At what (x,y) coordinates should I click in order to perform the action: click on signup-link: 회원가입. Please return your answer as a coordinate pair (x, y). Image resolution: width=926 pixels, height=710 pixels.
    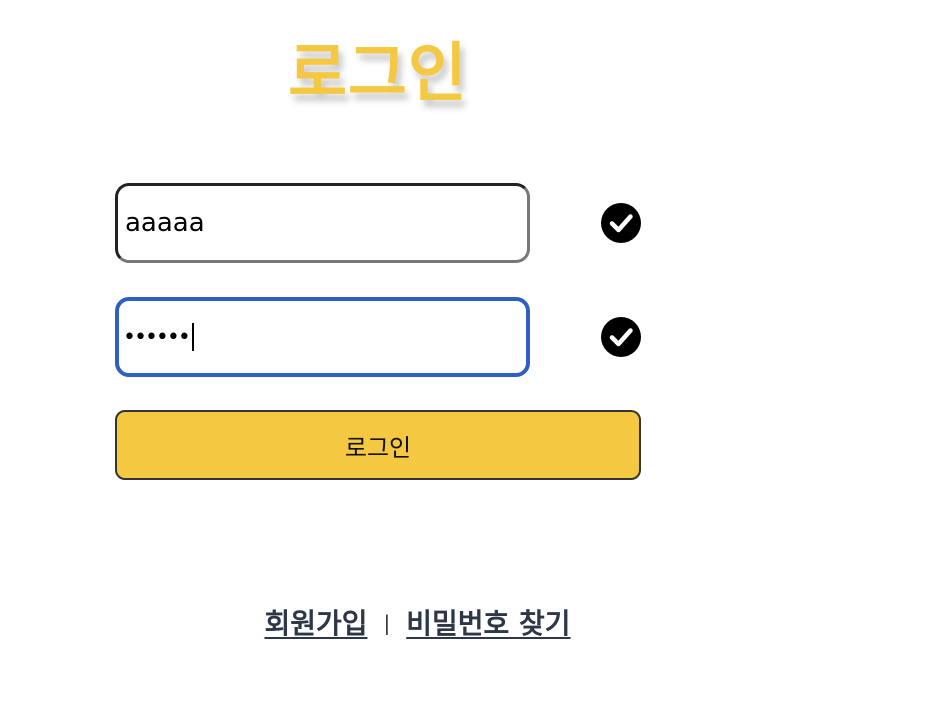
    Looking at the image, I should click on (315, 623).